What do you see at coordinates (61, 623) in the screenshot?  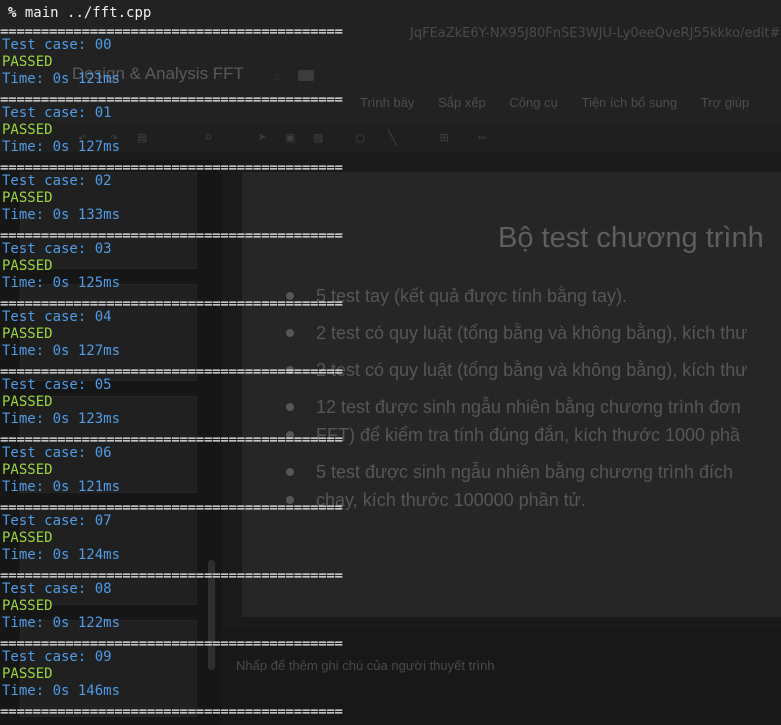 I see `test-time: Time: 0s 122ms` at bounding box center [61, 623].